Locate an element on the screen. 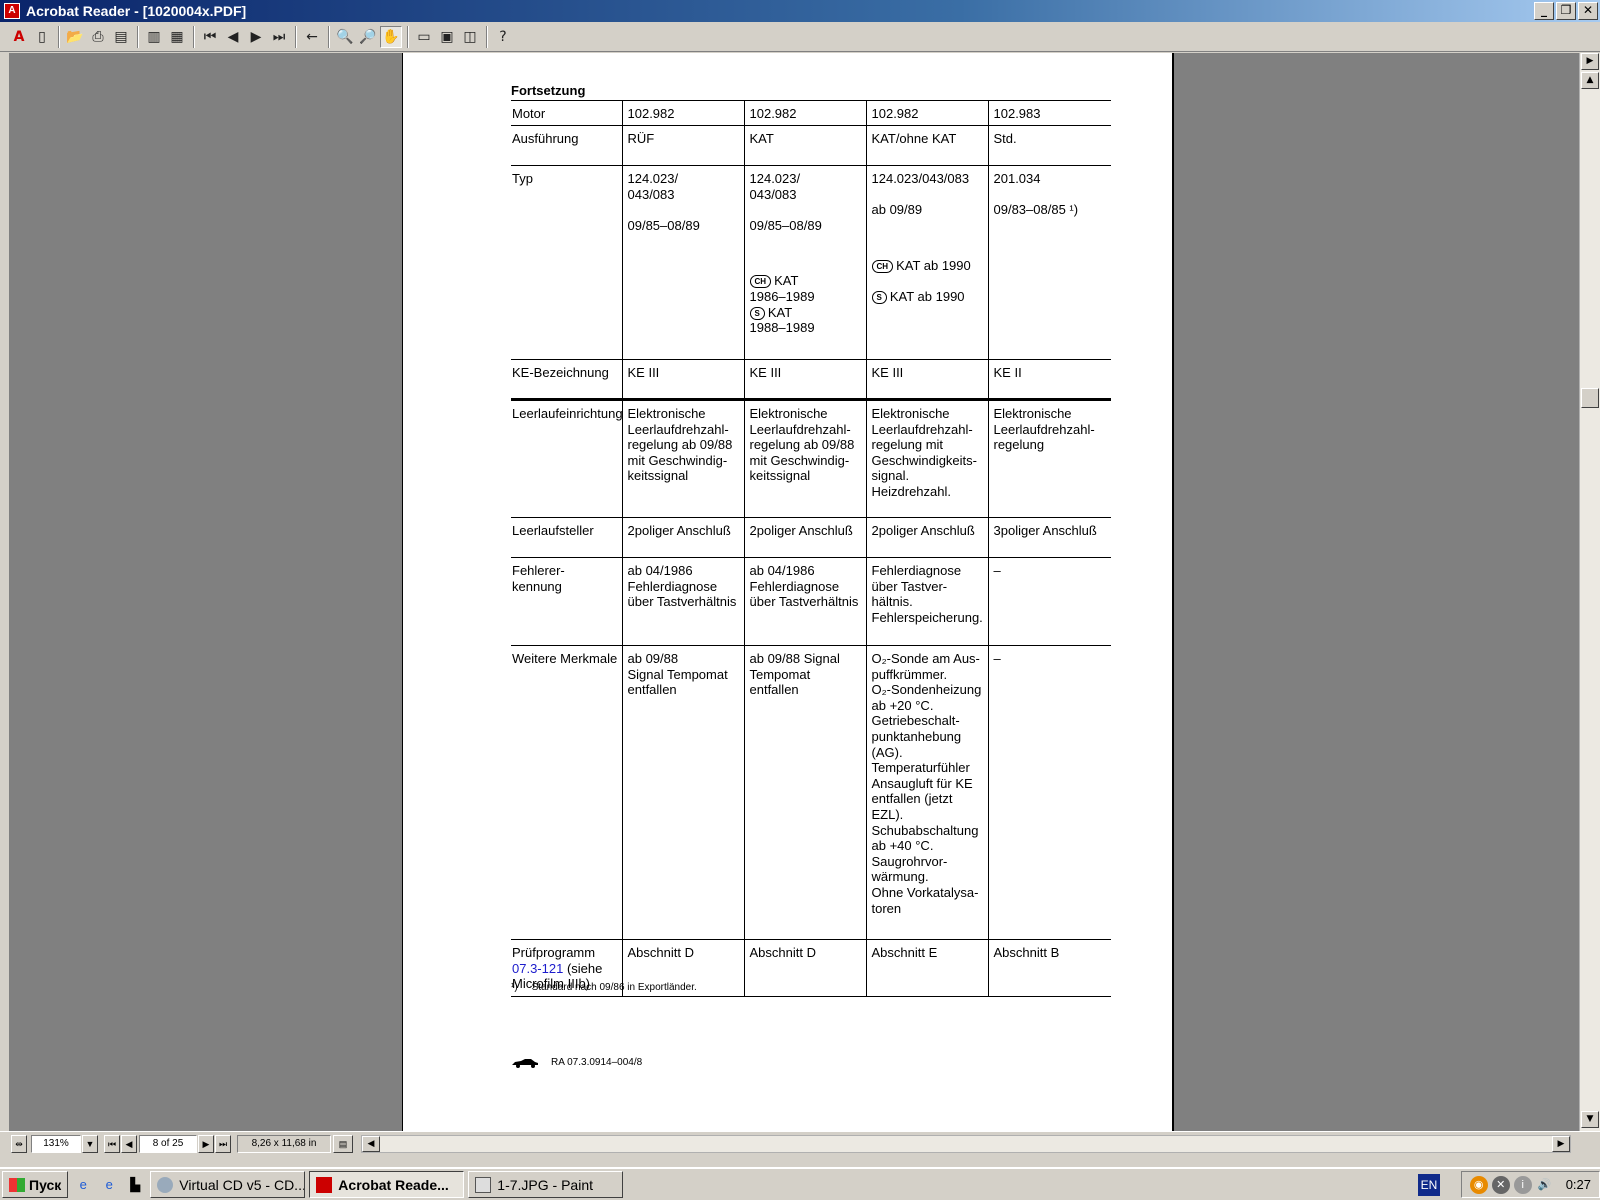 The image size is (1600, 1200). stack-icon: ▦ is located at coordinates (177, 37).